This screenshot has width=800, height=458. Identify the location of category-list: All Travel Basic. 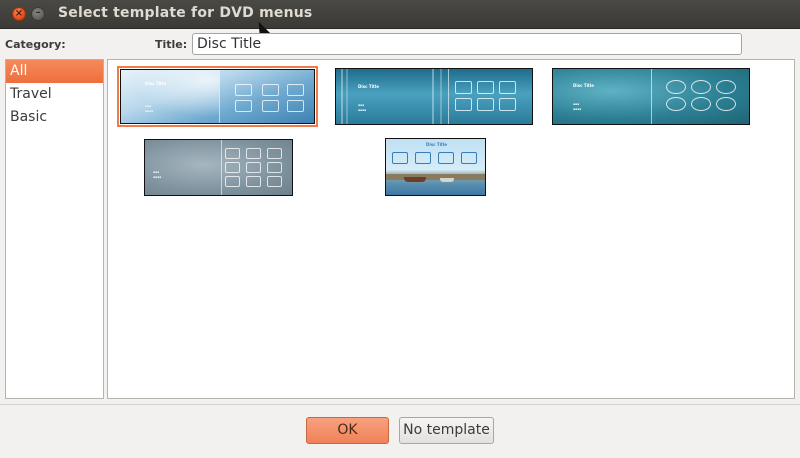
(54, 229).